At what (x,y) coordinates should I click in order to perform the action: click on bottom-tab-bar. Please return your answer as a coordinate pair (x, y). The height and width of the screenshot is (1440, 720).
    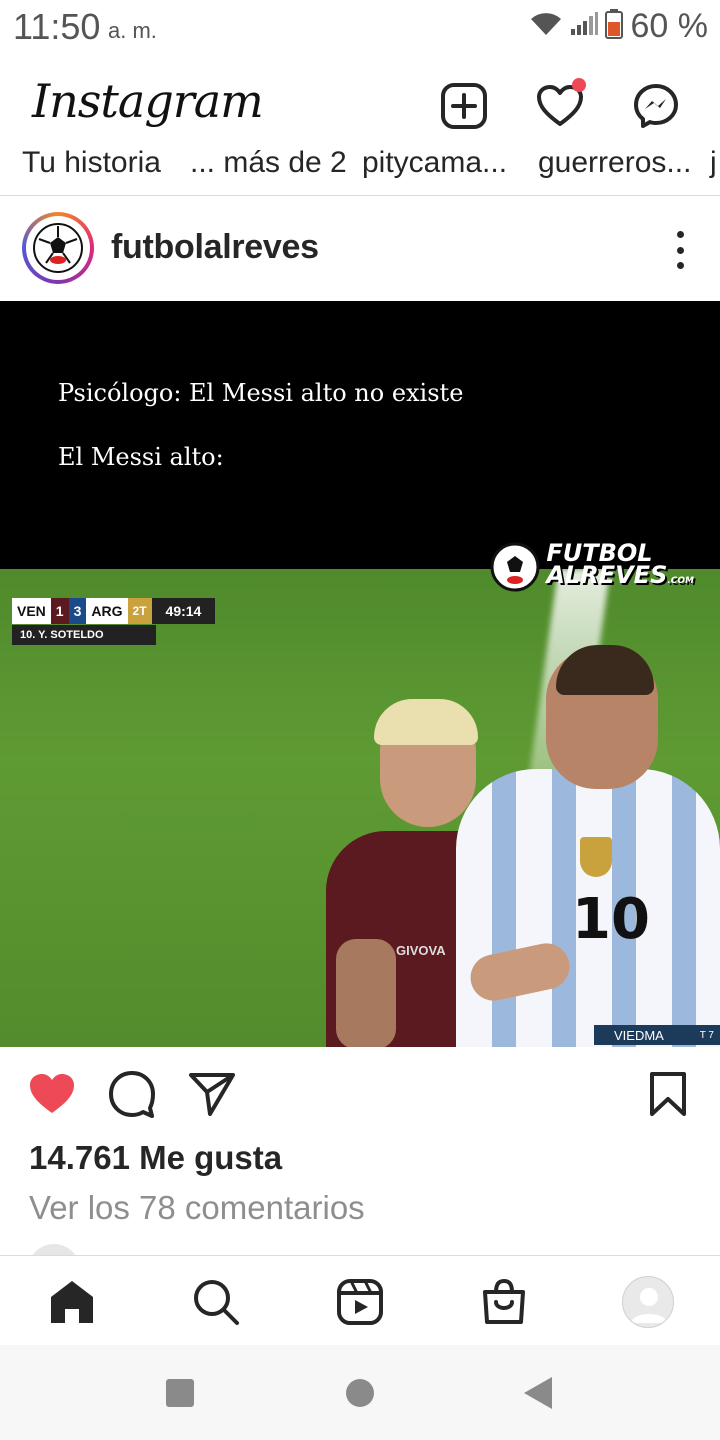
    Looking at the image, I should click on (360, 1300).